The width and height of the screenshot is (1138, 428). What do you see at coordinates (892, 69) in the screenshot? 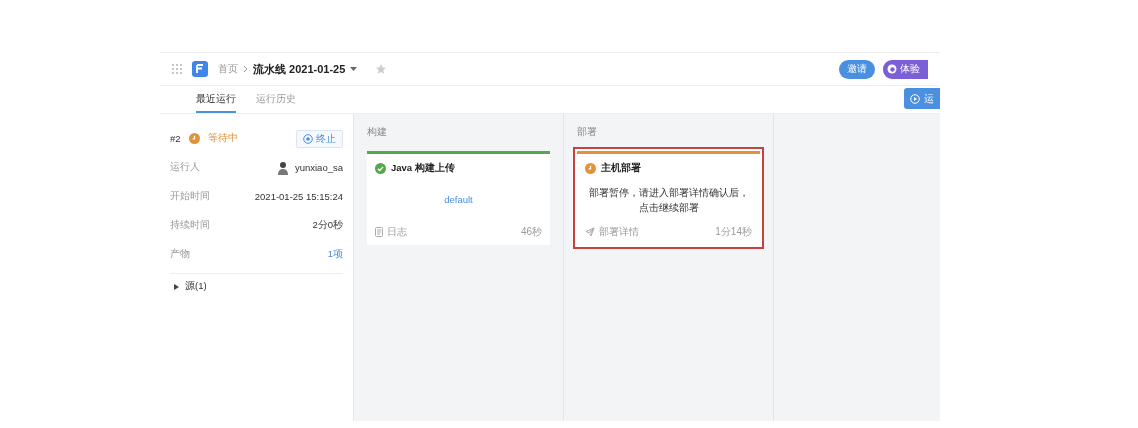
I see `swirl-icon` at bounding box center [892, 69].